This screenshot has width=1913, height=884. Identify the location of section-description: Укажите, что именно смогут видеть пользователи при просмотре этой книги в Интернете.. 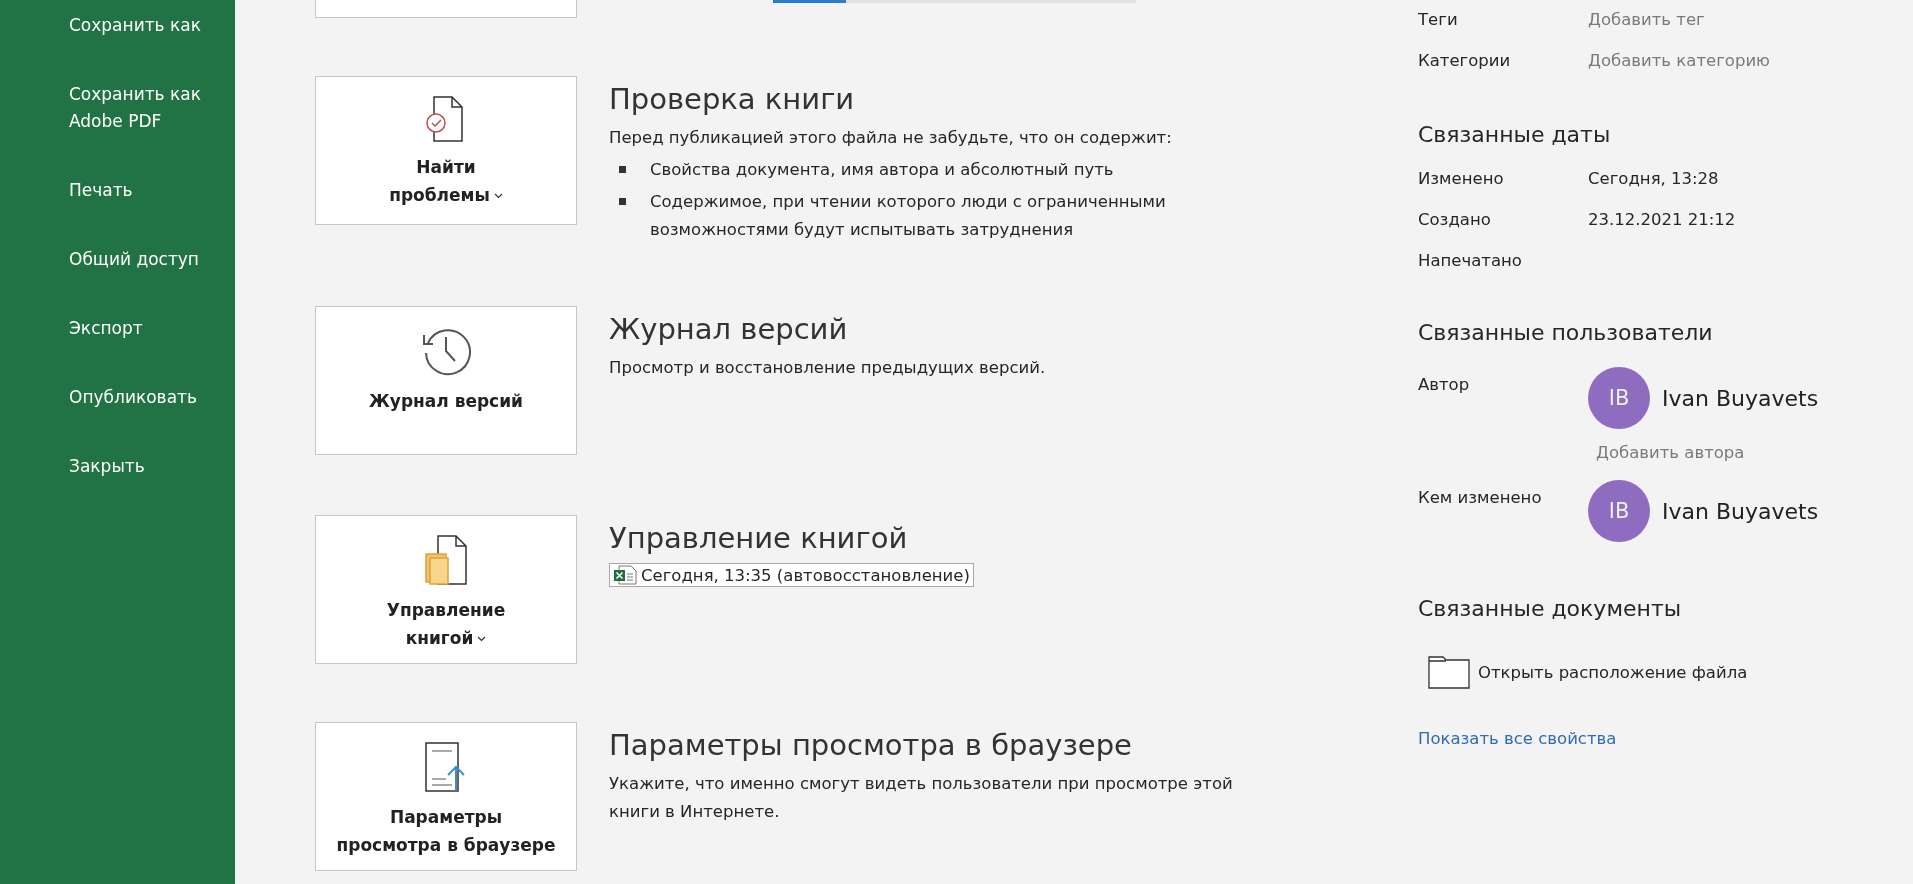
(921, 798).